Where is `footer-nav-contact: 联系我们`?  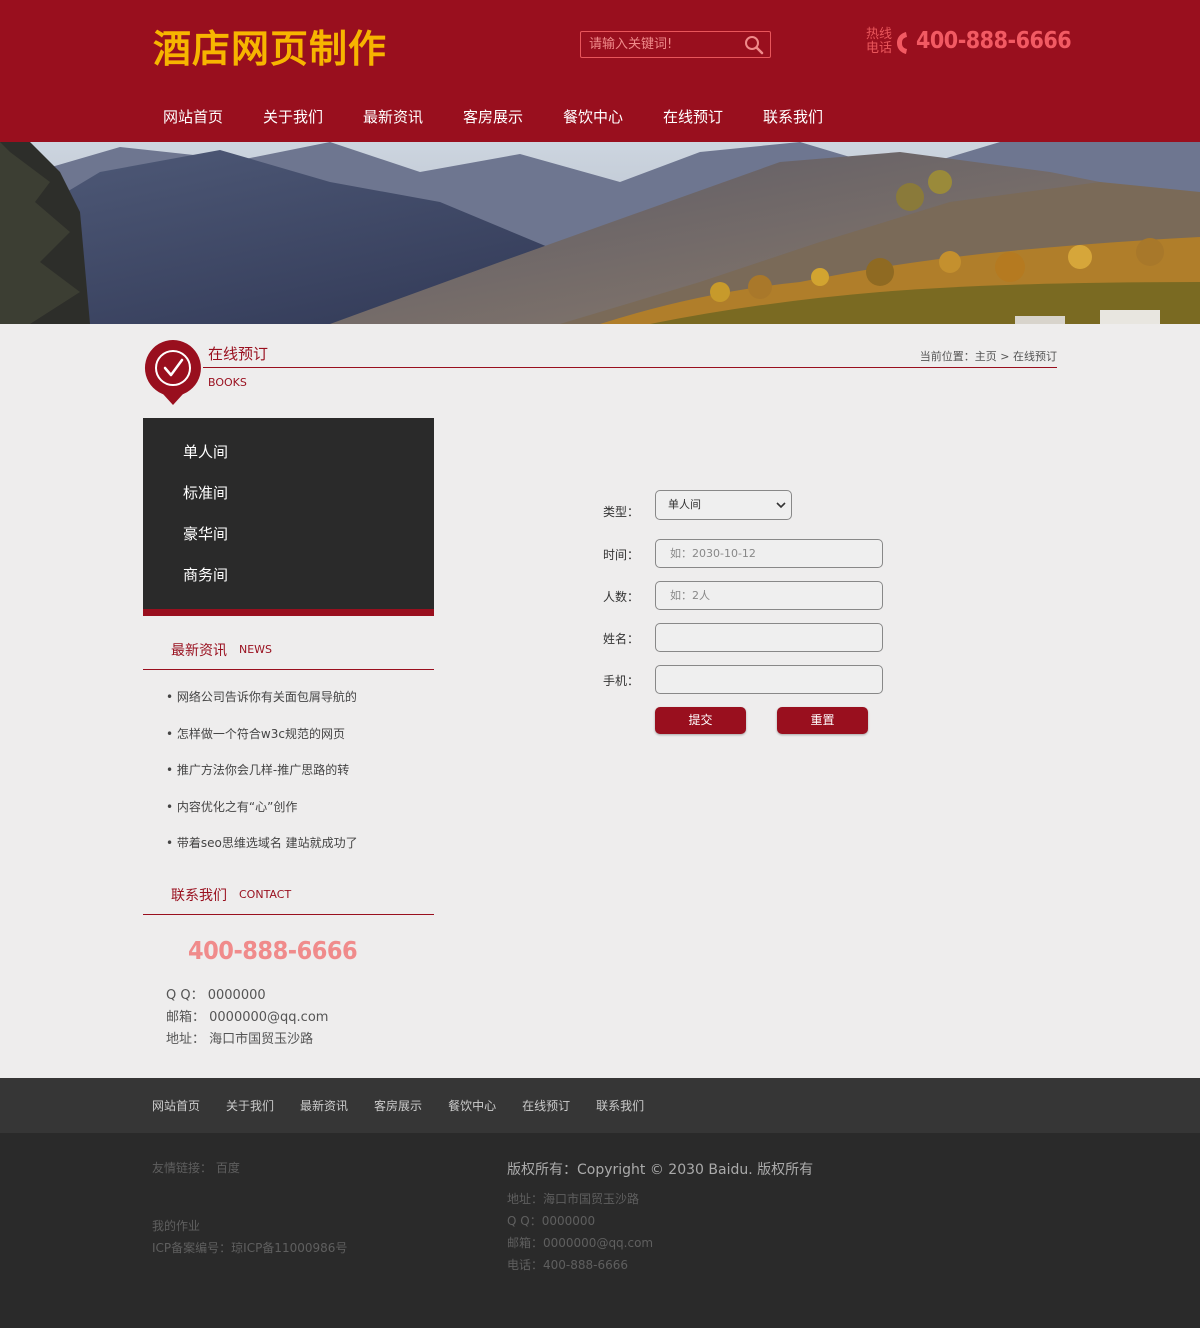
footer-nav-contact: 联系我们 is located at coordinates (620, 1105).